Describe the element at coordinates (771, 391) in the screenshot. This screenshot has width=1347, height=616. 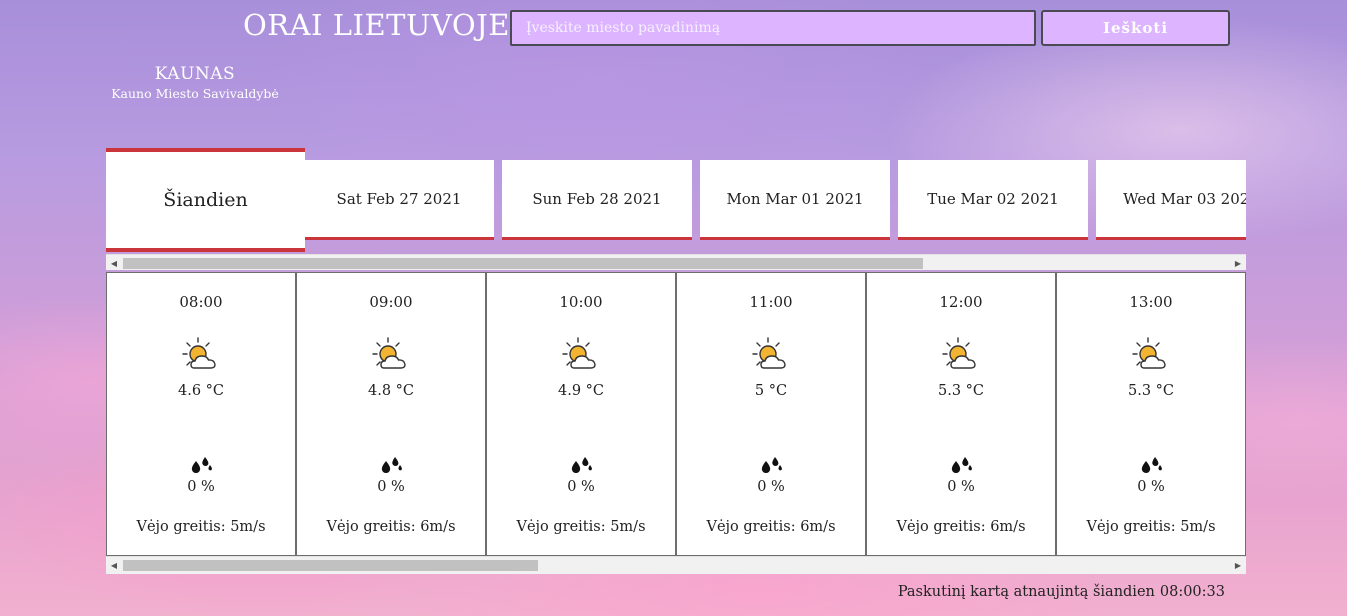
I see `hour-temperature: 5 °C` at that location.